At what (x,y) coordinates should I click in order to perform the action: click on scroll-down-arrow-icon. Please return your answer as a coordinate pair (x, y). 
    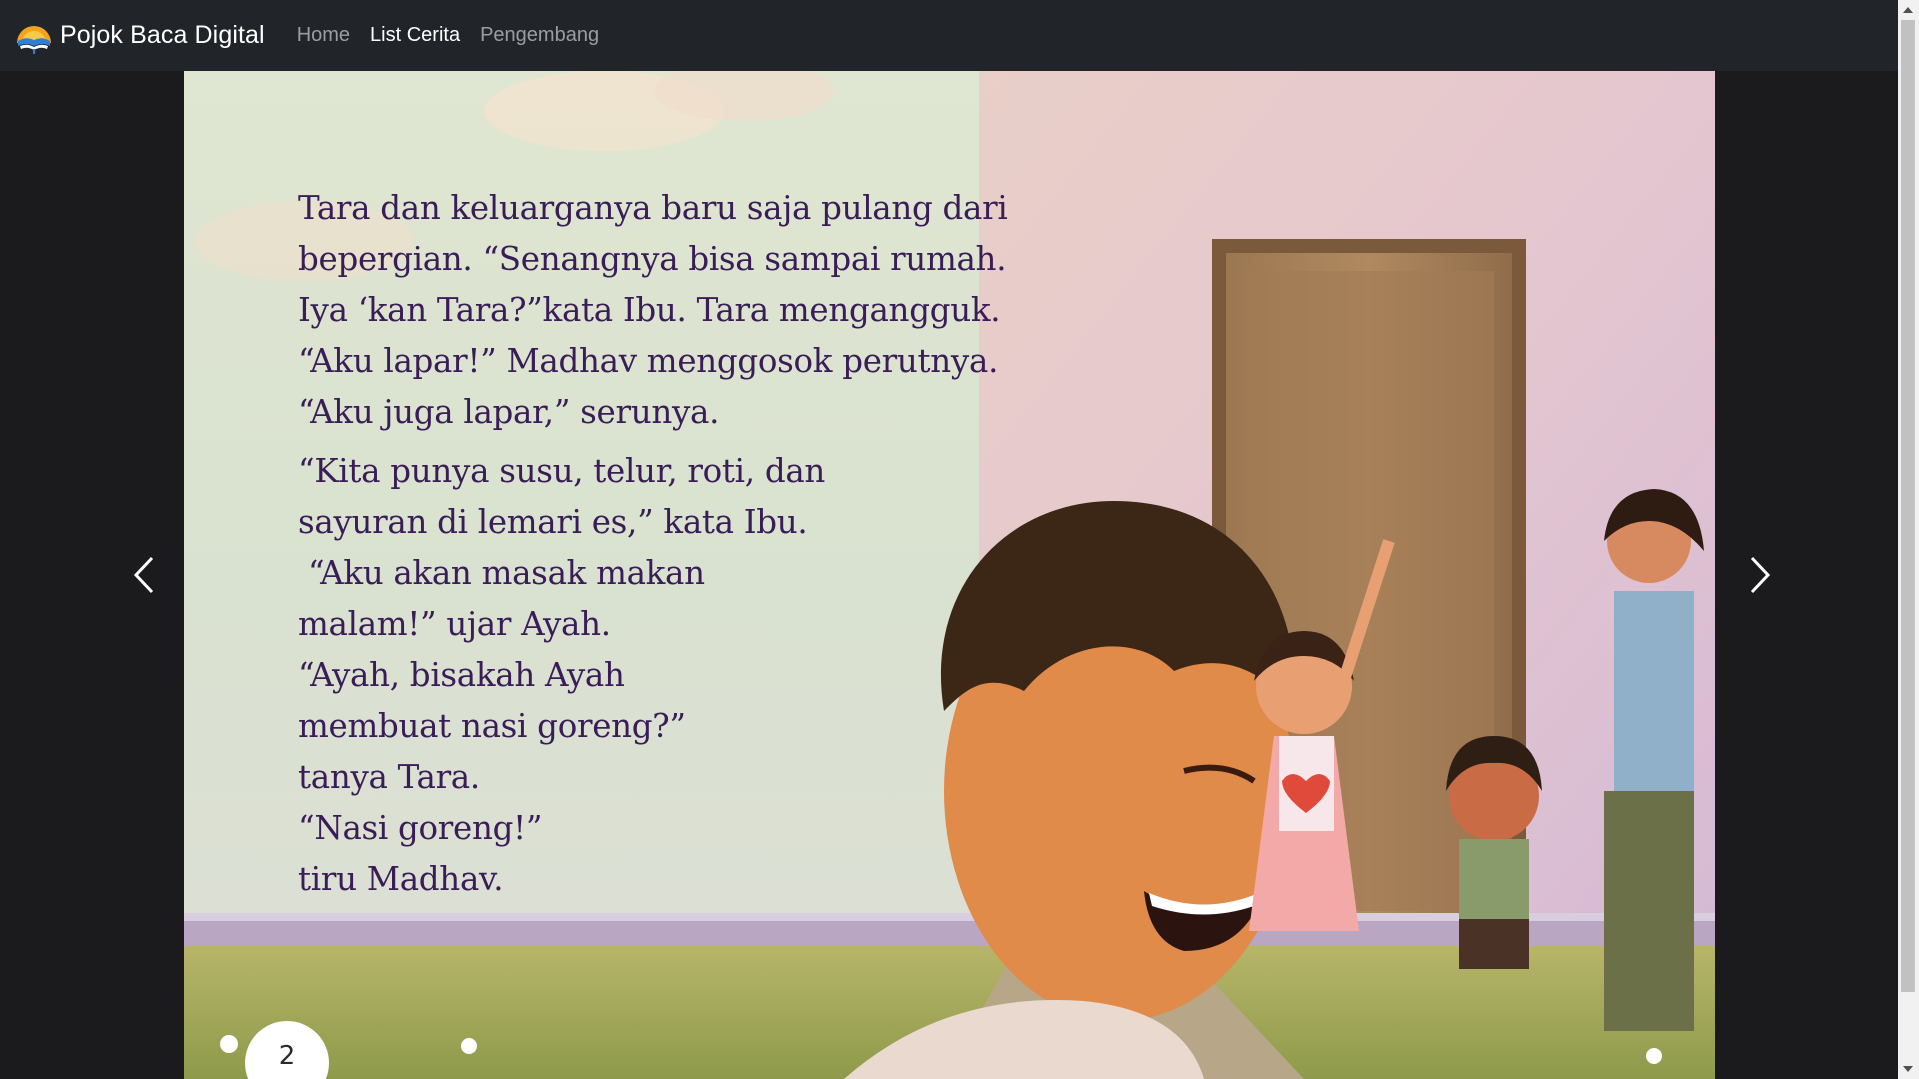
    Looking at the image, I should click on (1908, 1069).